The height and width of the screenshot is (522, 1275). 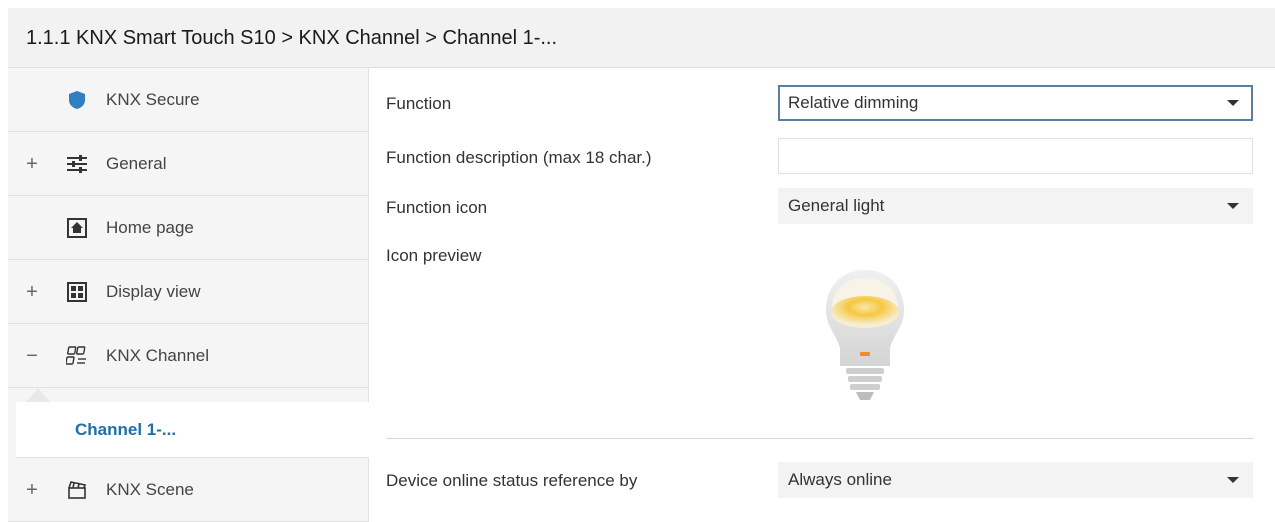 I want to click on clapperboard-icon, so click(x=77, y=490).